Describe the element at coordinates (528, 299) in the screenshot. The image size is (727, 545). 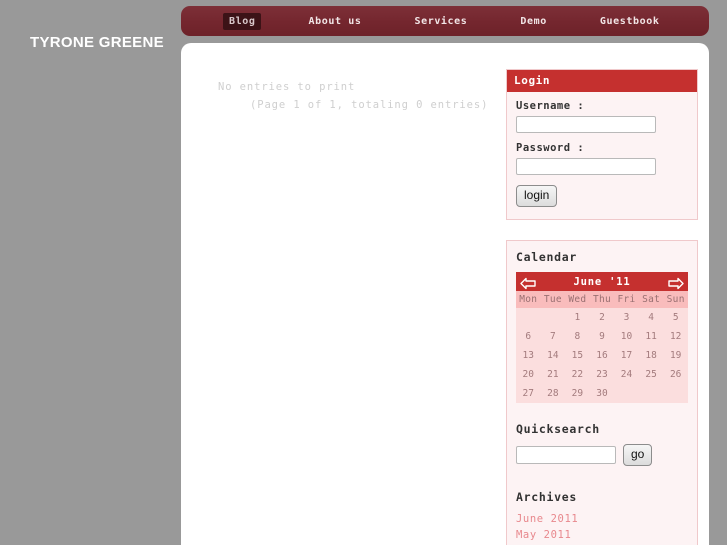
I see `weekday-mon: Mon` at that location.